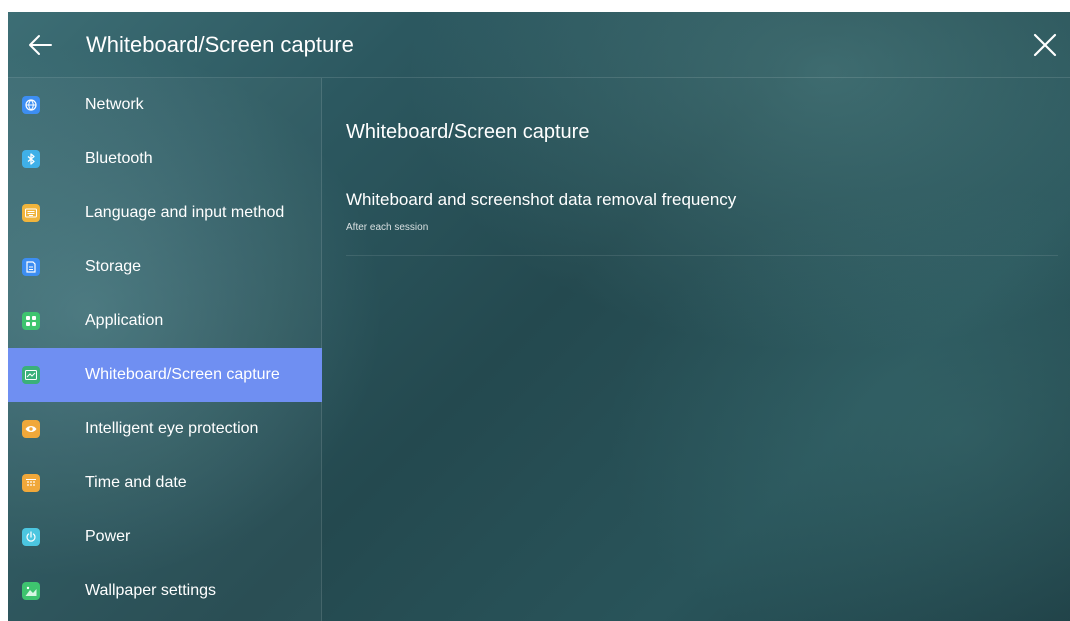 Image resolution: width=1070 pixels, height=621 pixels. I want to click on header-bar: Whiteboard/Screen capture, so click(539, 45).